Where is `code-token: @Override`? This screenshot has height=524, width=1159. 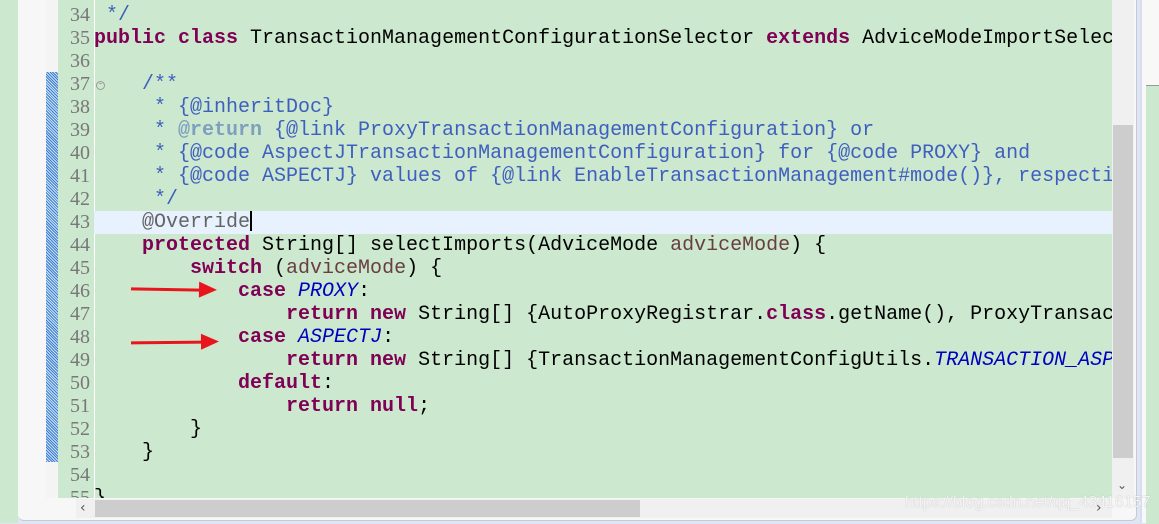
code-token: @Override is located at coordinates (172, 222).